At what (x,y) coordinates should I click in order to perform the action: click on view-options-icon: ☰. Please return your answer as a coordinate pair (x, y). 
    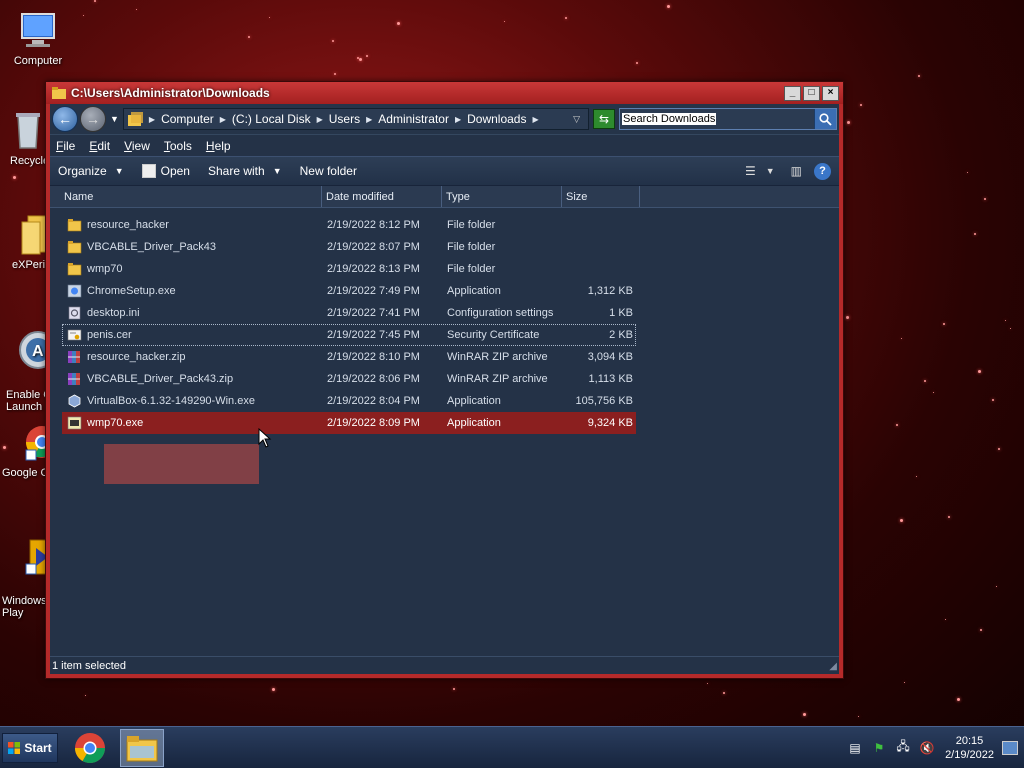
    Looking at the image, I should click on (750, 171).